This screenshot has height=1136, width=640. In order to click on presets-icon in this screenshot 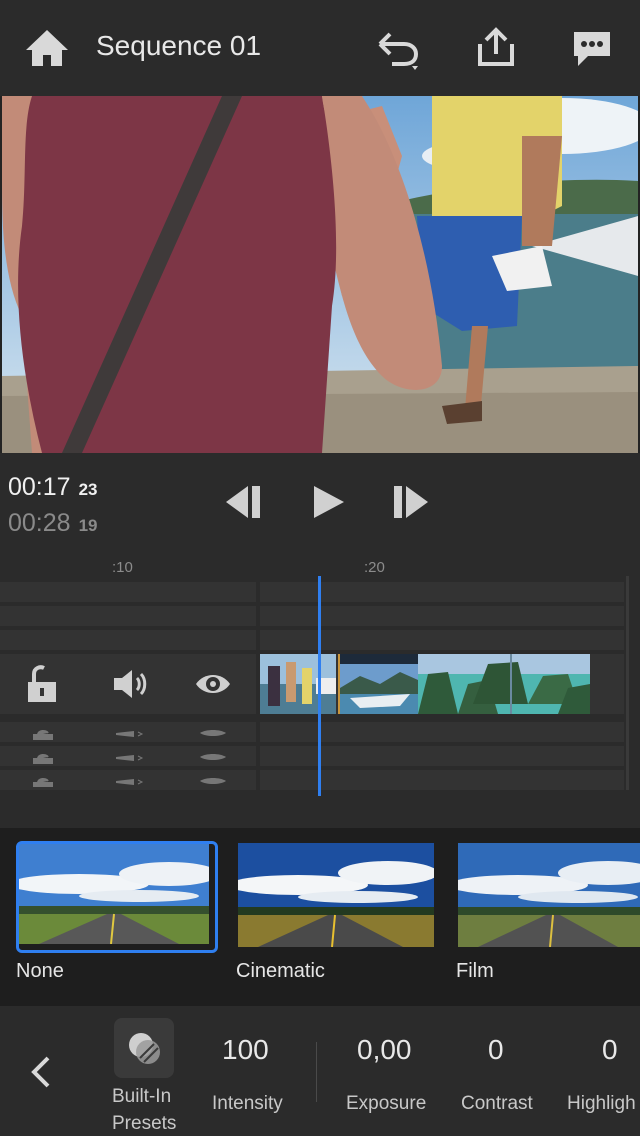, I will do `click(144, 1048)`.